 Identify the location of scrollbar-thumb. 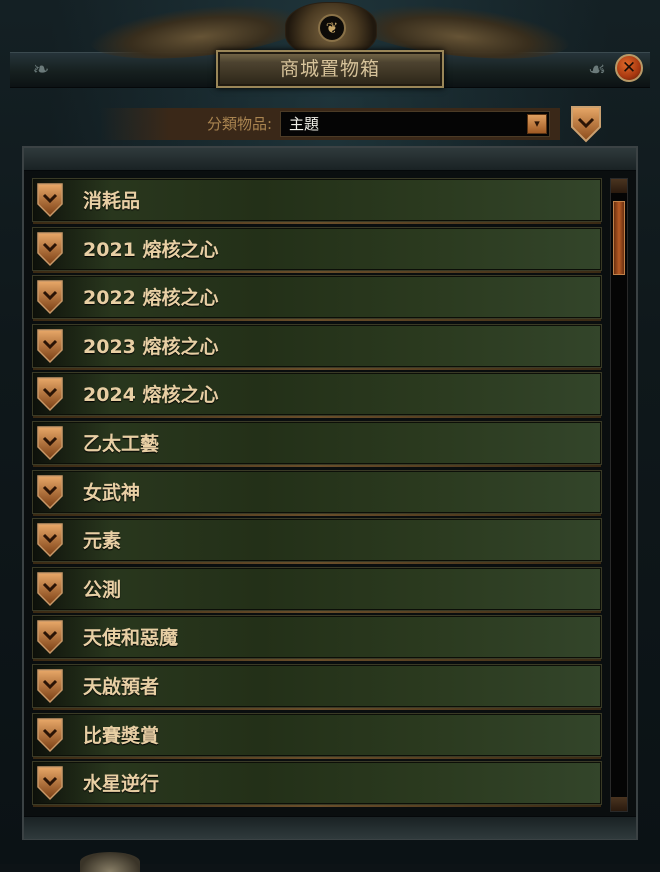
(619, 238).